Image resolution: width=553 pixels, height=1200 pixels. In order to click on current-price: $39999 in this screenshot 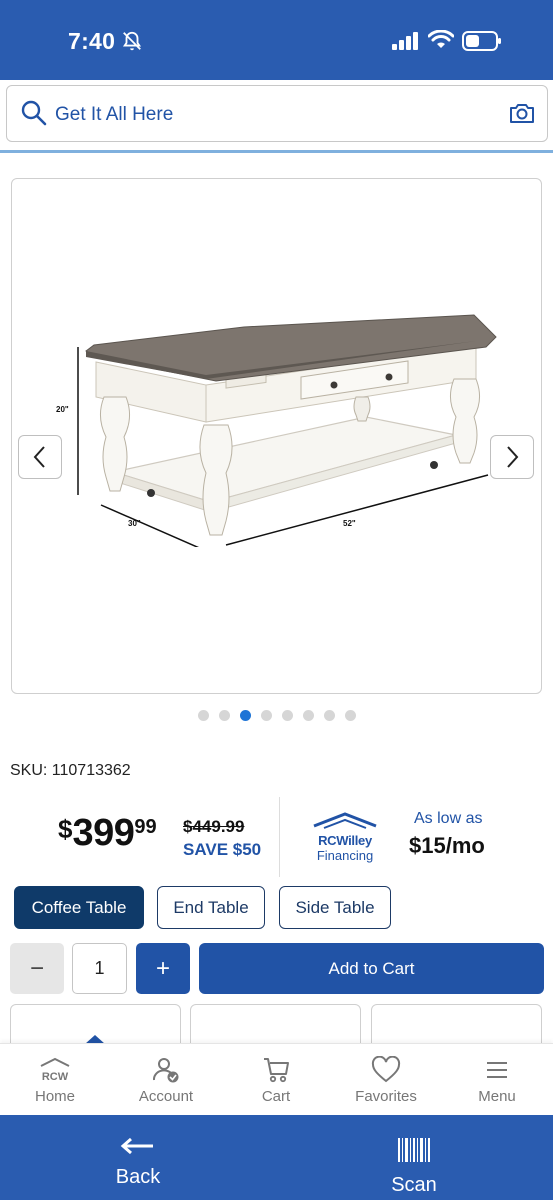, I will do `click(107, 833)`.